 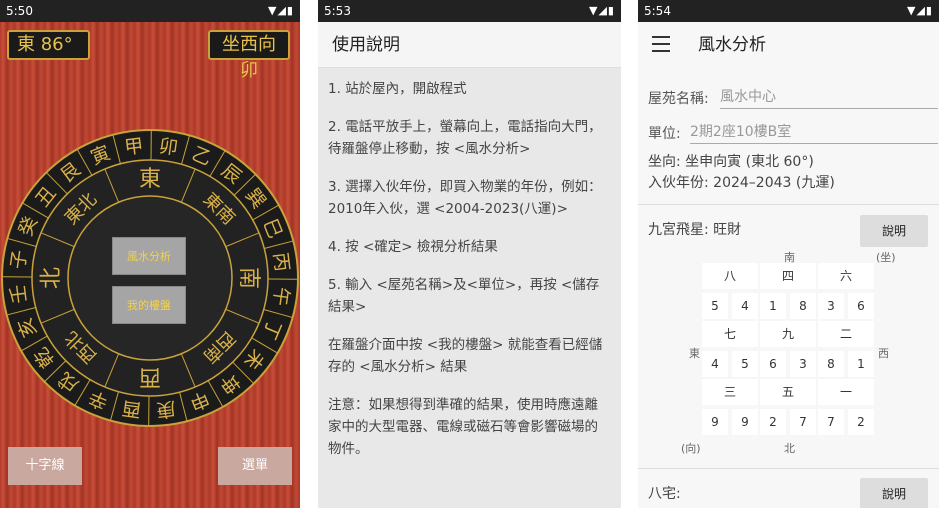 What do you see at coordinates (846, 407) in the screenshot?
I see `palace-cell: 一 72` at bounding box center [846, 407].